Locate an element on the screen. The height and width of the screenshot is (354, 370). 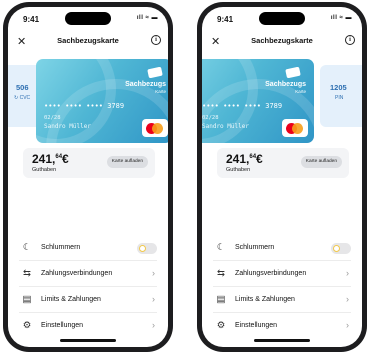
pin-card: 1205 PIN is located at coordinates (341, 96).